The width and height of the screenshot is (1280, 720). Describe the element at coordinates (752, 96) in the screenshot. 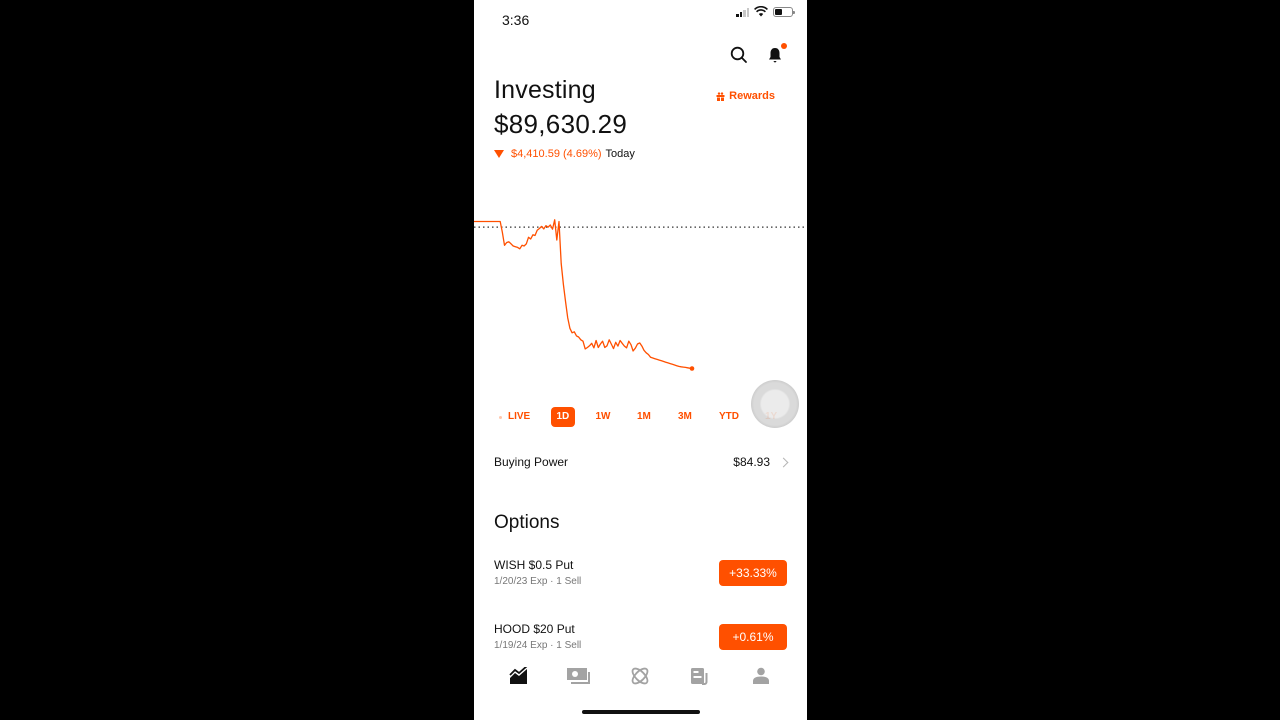

I see `rewards-label: Rewards` at that location.